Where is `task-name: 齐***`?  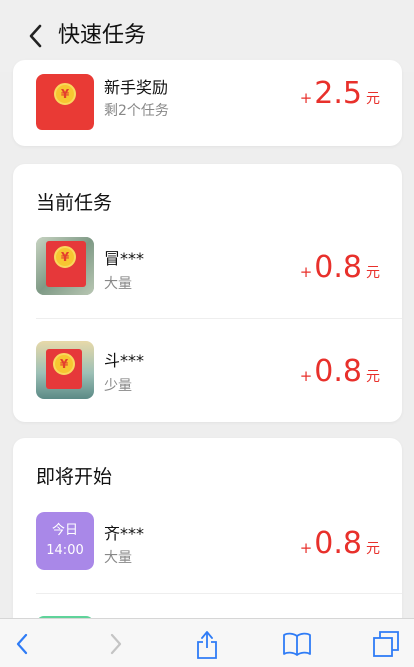 task-name: 齐*** is located at coordinates (124, 533).